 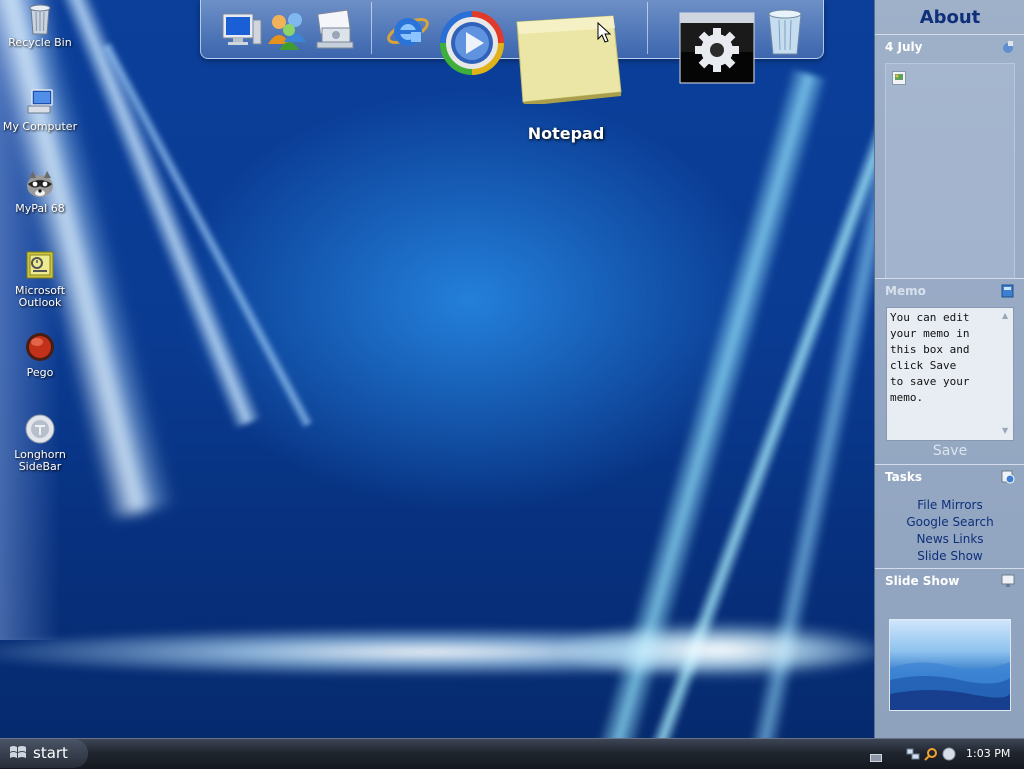 I want to click on task-link-file-mirrors: File Mirrors, so click(x=949, y=505).